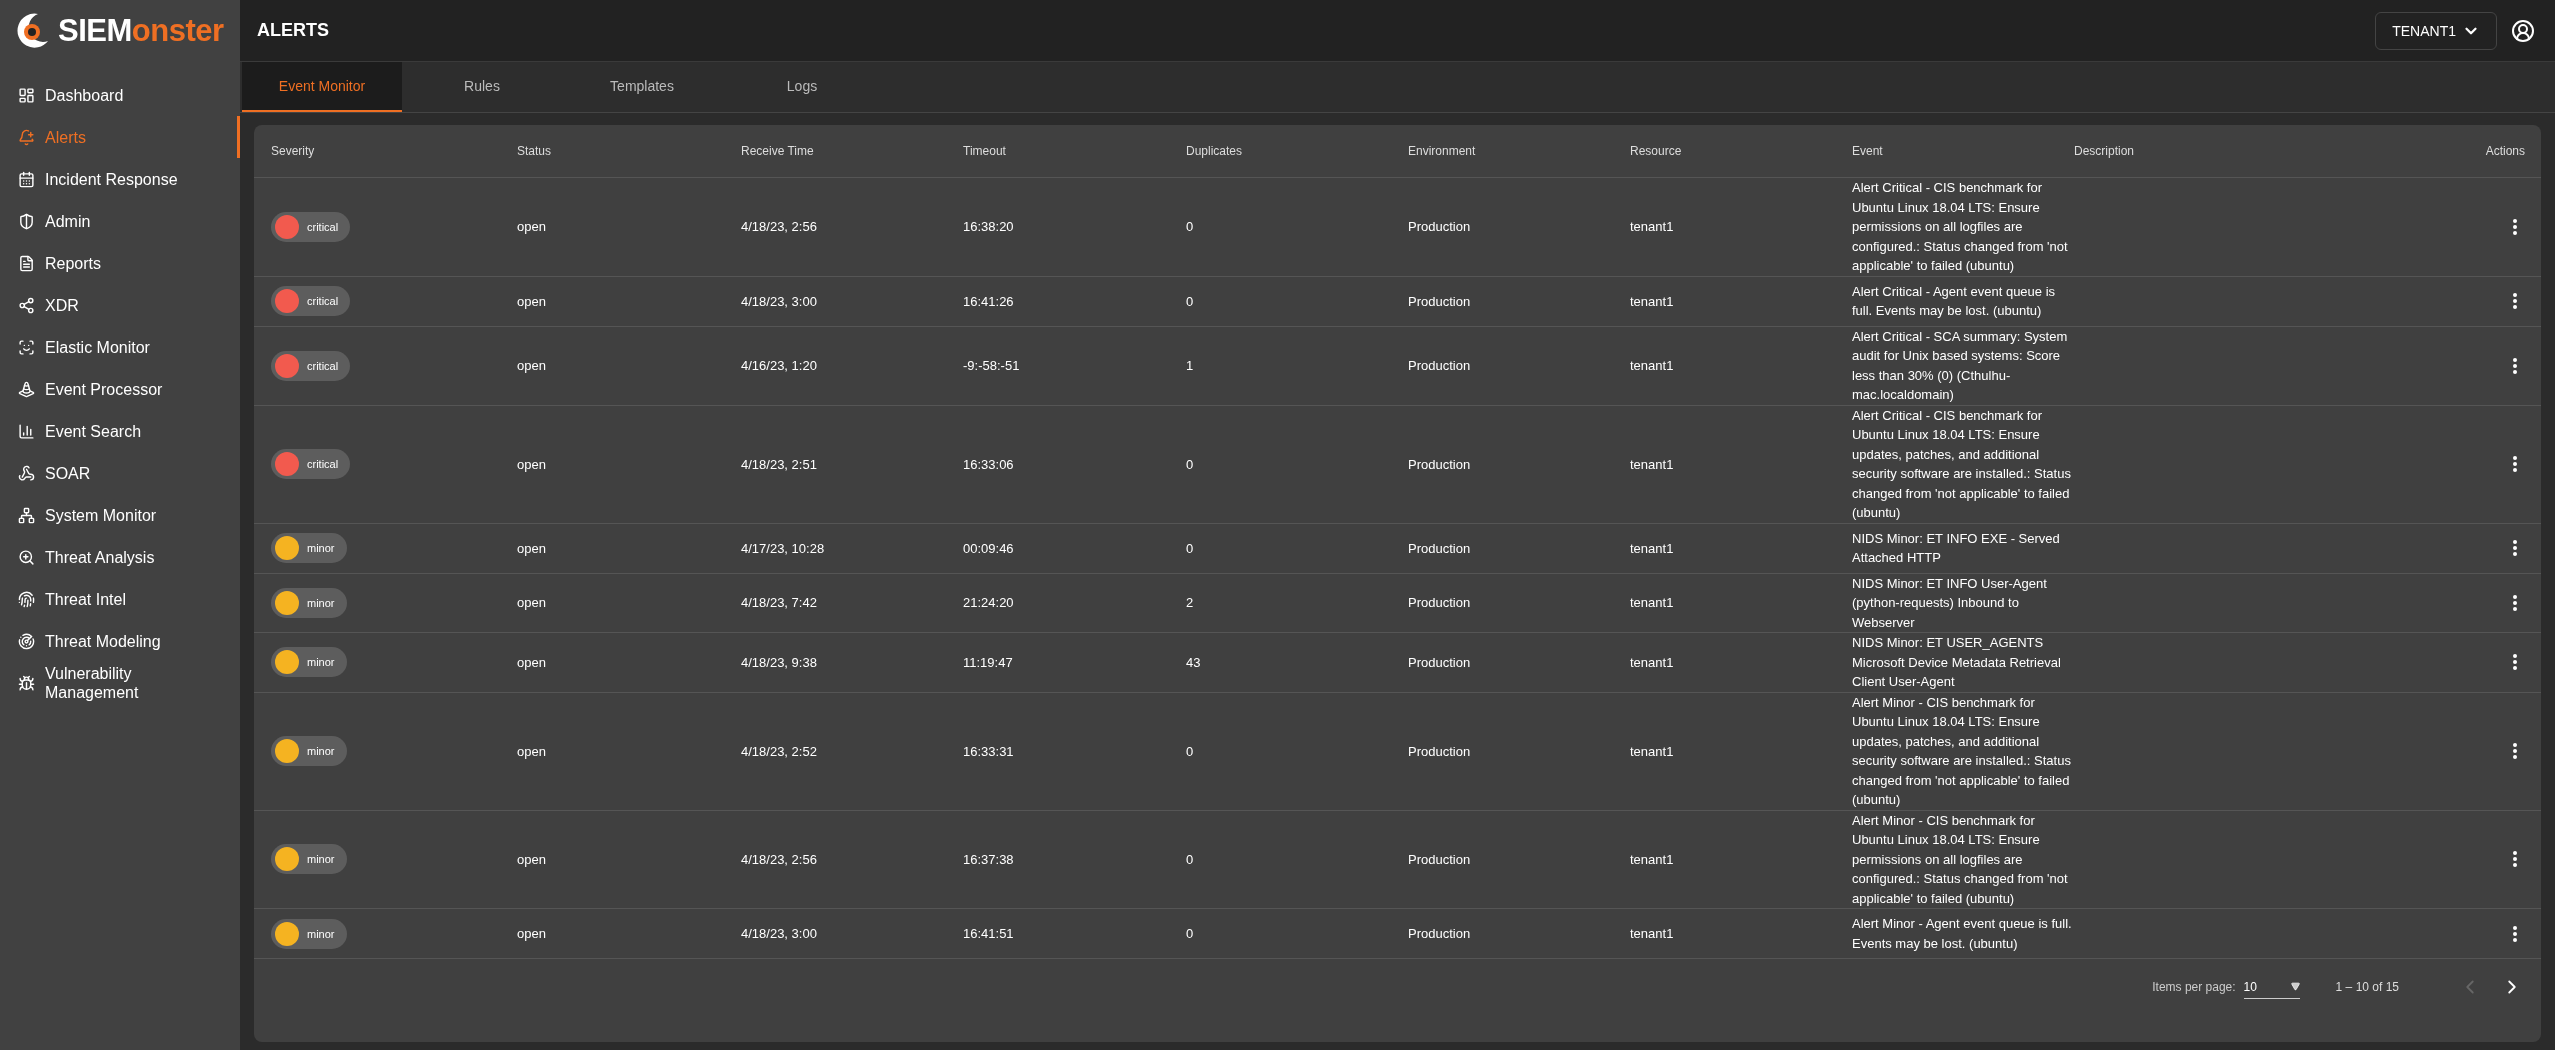  I want to click on sidebar-item-label: Event Search, so click(93, 431).